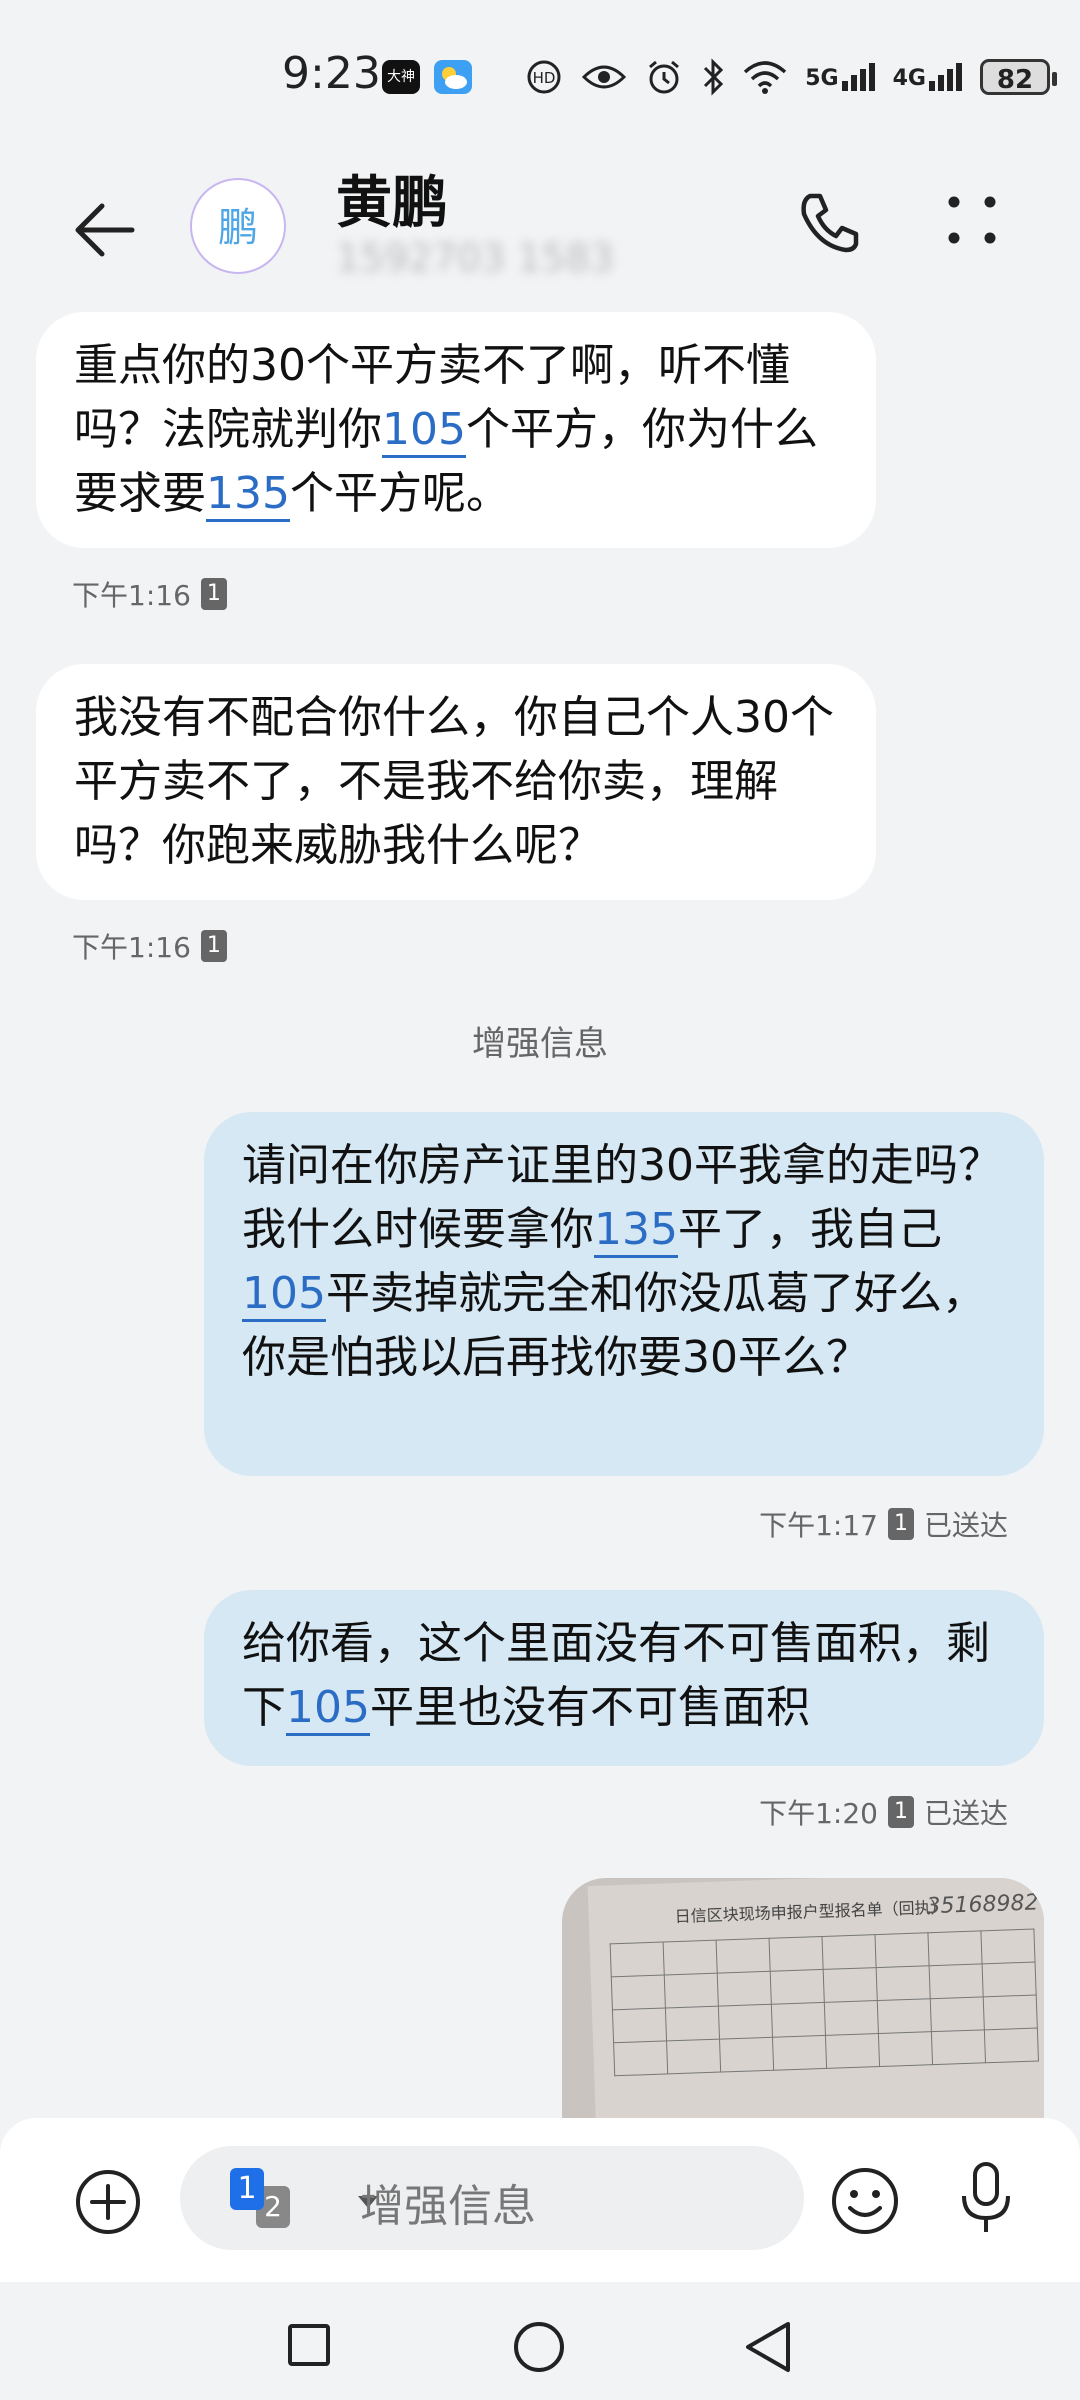  I want to click on add-attachment-button, so click(108, 2204).